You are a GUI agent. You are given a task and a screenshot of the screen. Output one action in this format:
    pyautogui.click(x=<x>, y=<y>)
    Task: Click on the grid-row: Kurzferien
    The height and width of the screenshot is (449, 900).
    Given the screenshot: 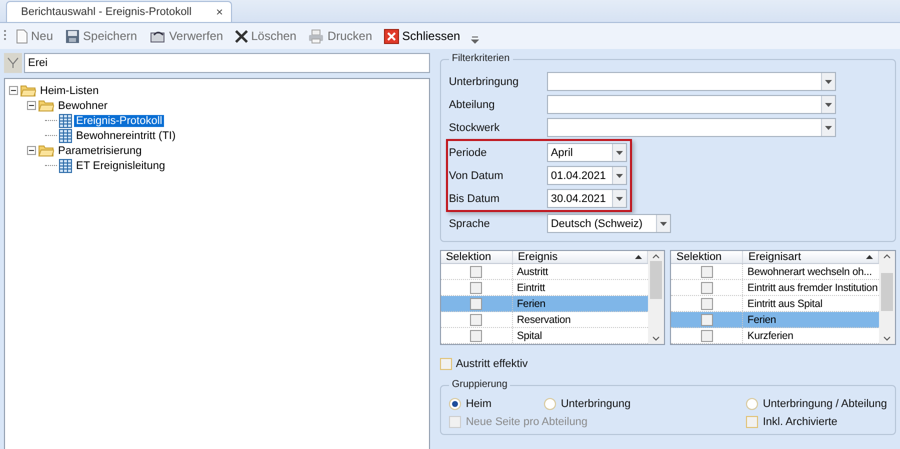 What is the action you would take?
    pyautogui.click(x=775, y=336)
    